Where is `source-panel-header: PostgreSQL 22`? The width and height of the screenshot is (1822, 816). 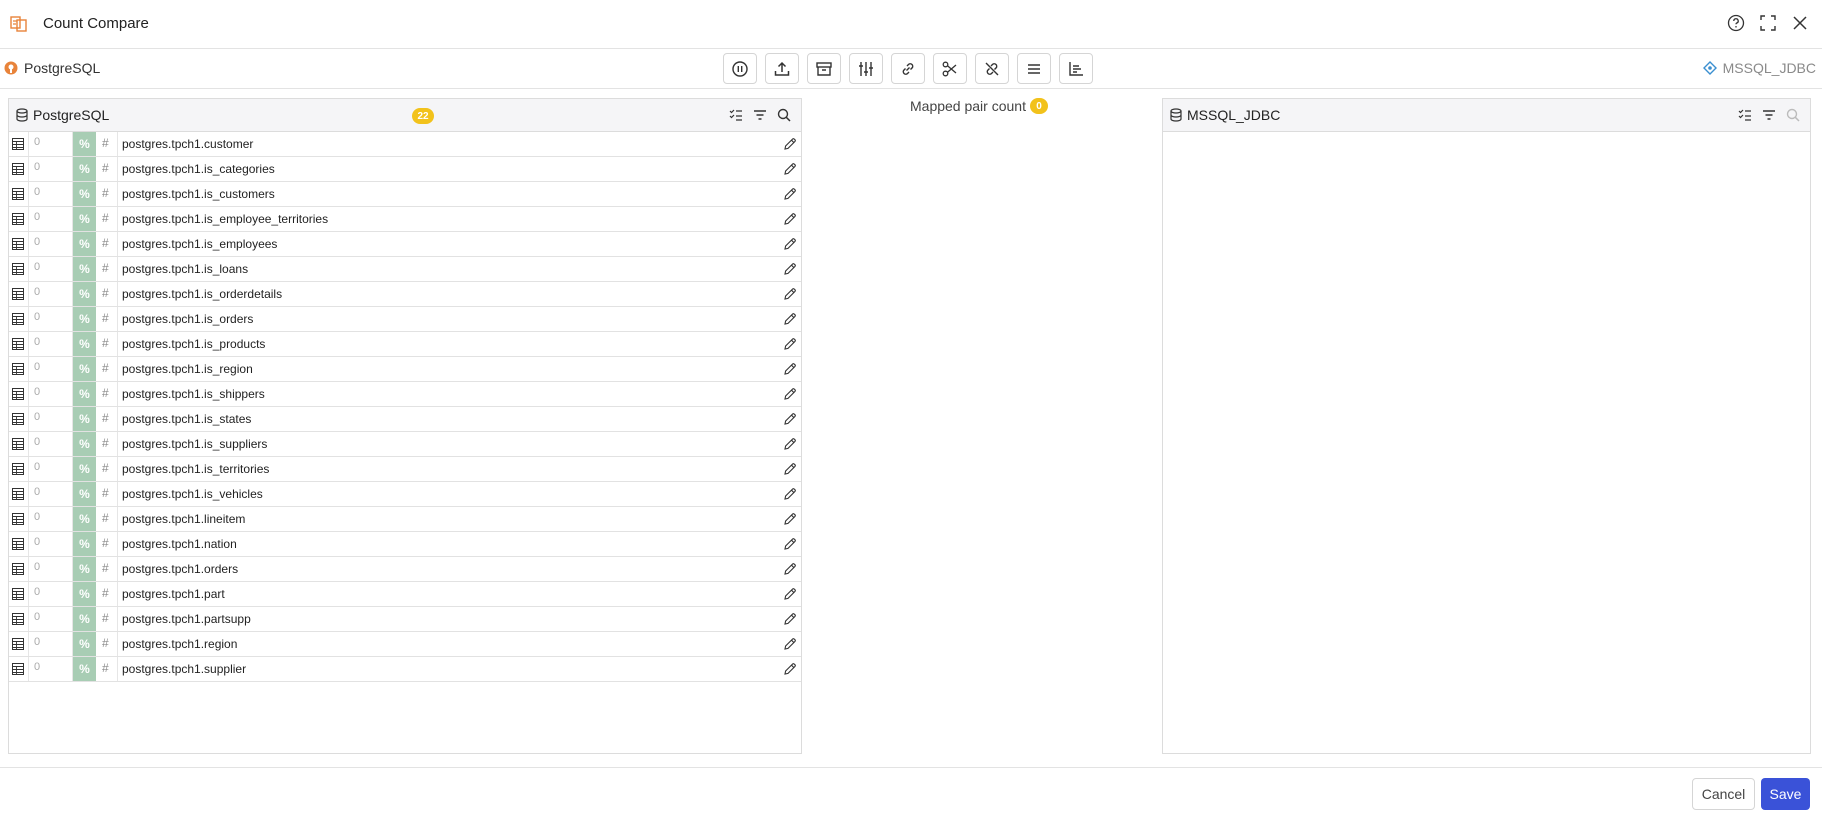 source-panel-header: PostgreSQL 22 is located at coordinates (405, 115).